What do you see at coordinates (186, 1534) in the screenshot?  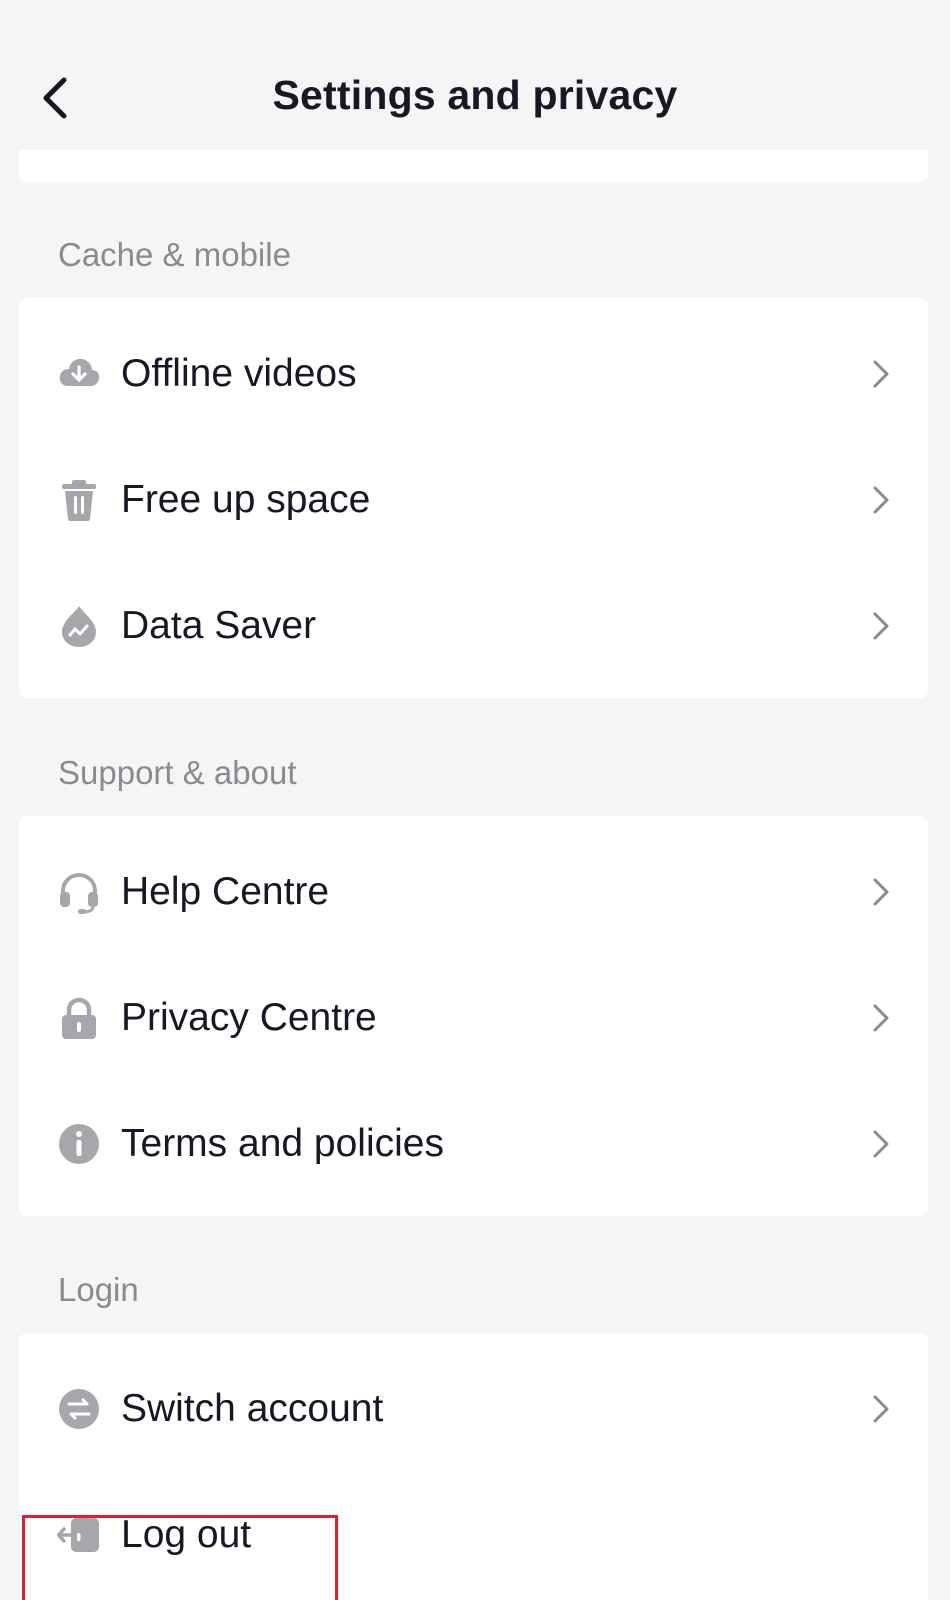 I see `row-label: Log out` at bounding box center [186, 1534].